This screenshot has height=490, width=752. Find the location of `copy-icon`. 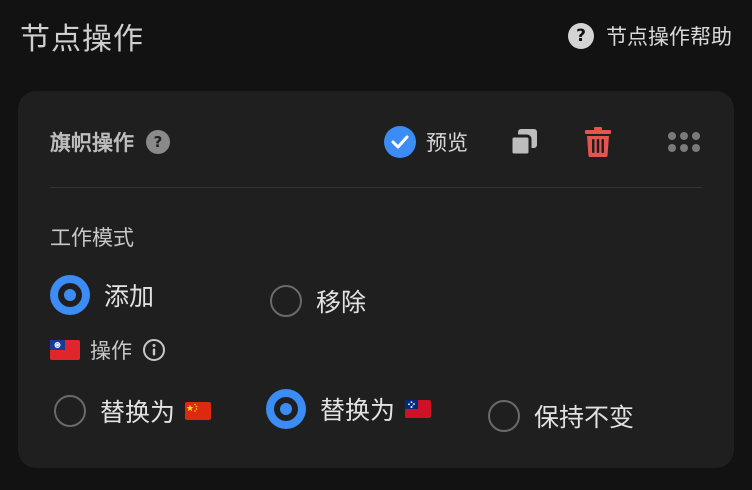

copy-icon is located at coordinates (523, 143).